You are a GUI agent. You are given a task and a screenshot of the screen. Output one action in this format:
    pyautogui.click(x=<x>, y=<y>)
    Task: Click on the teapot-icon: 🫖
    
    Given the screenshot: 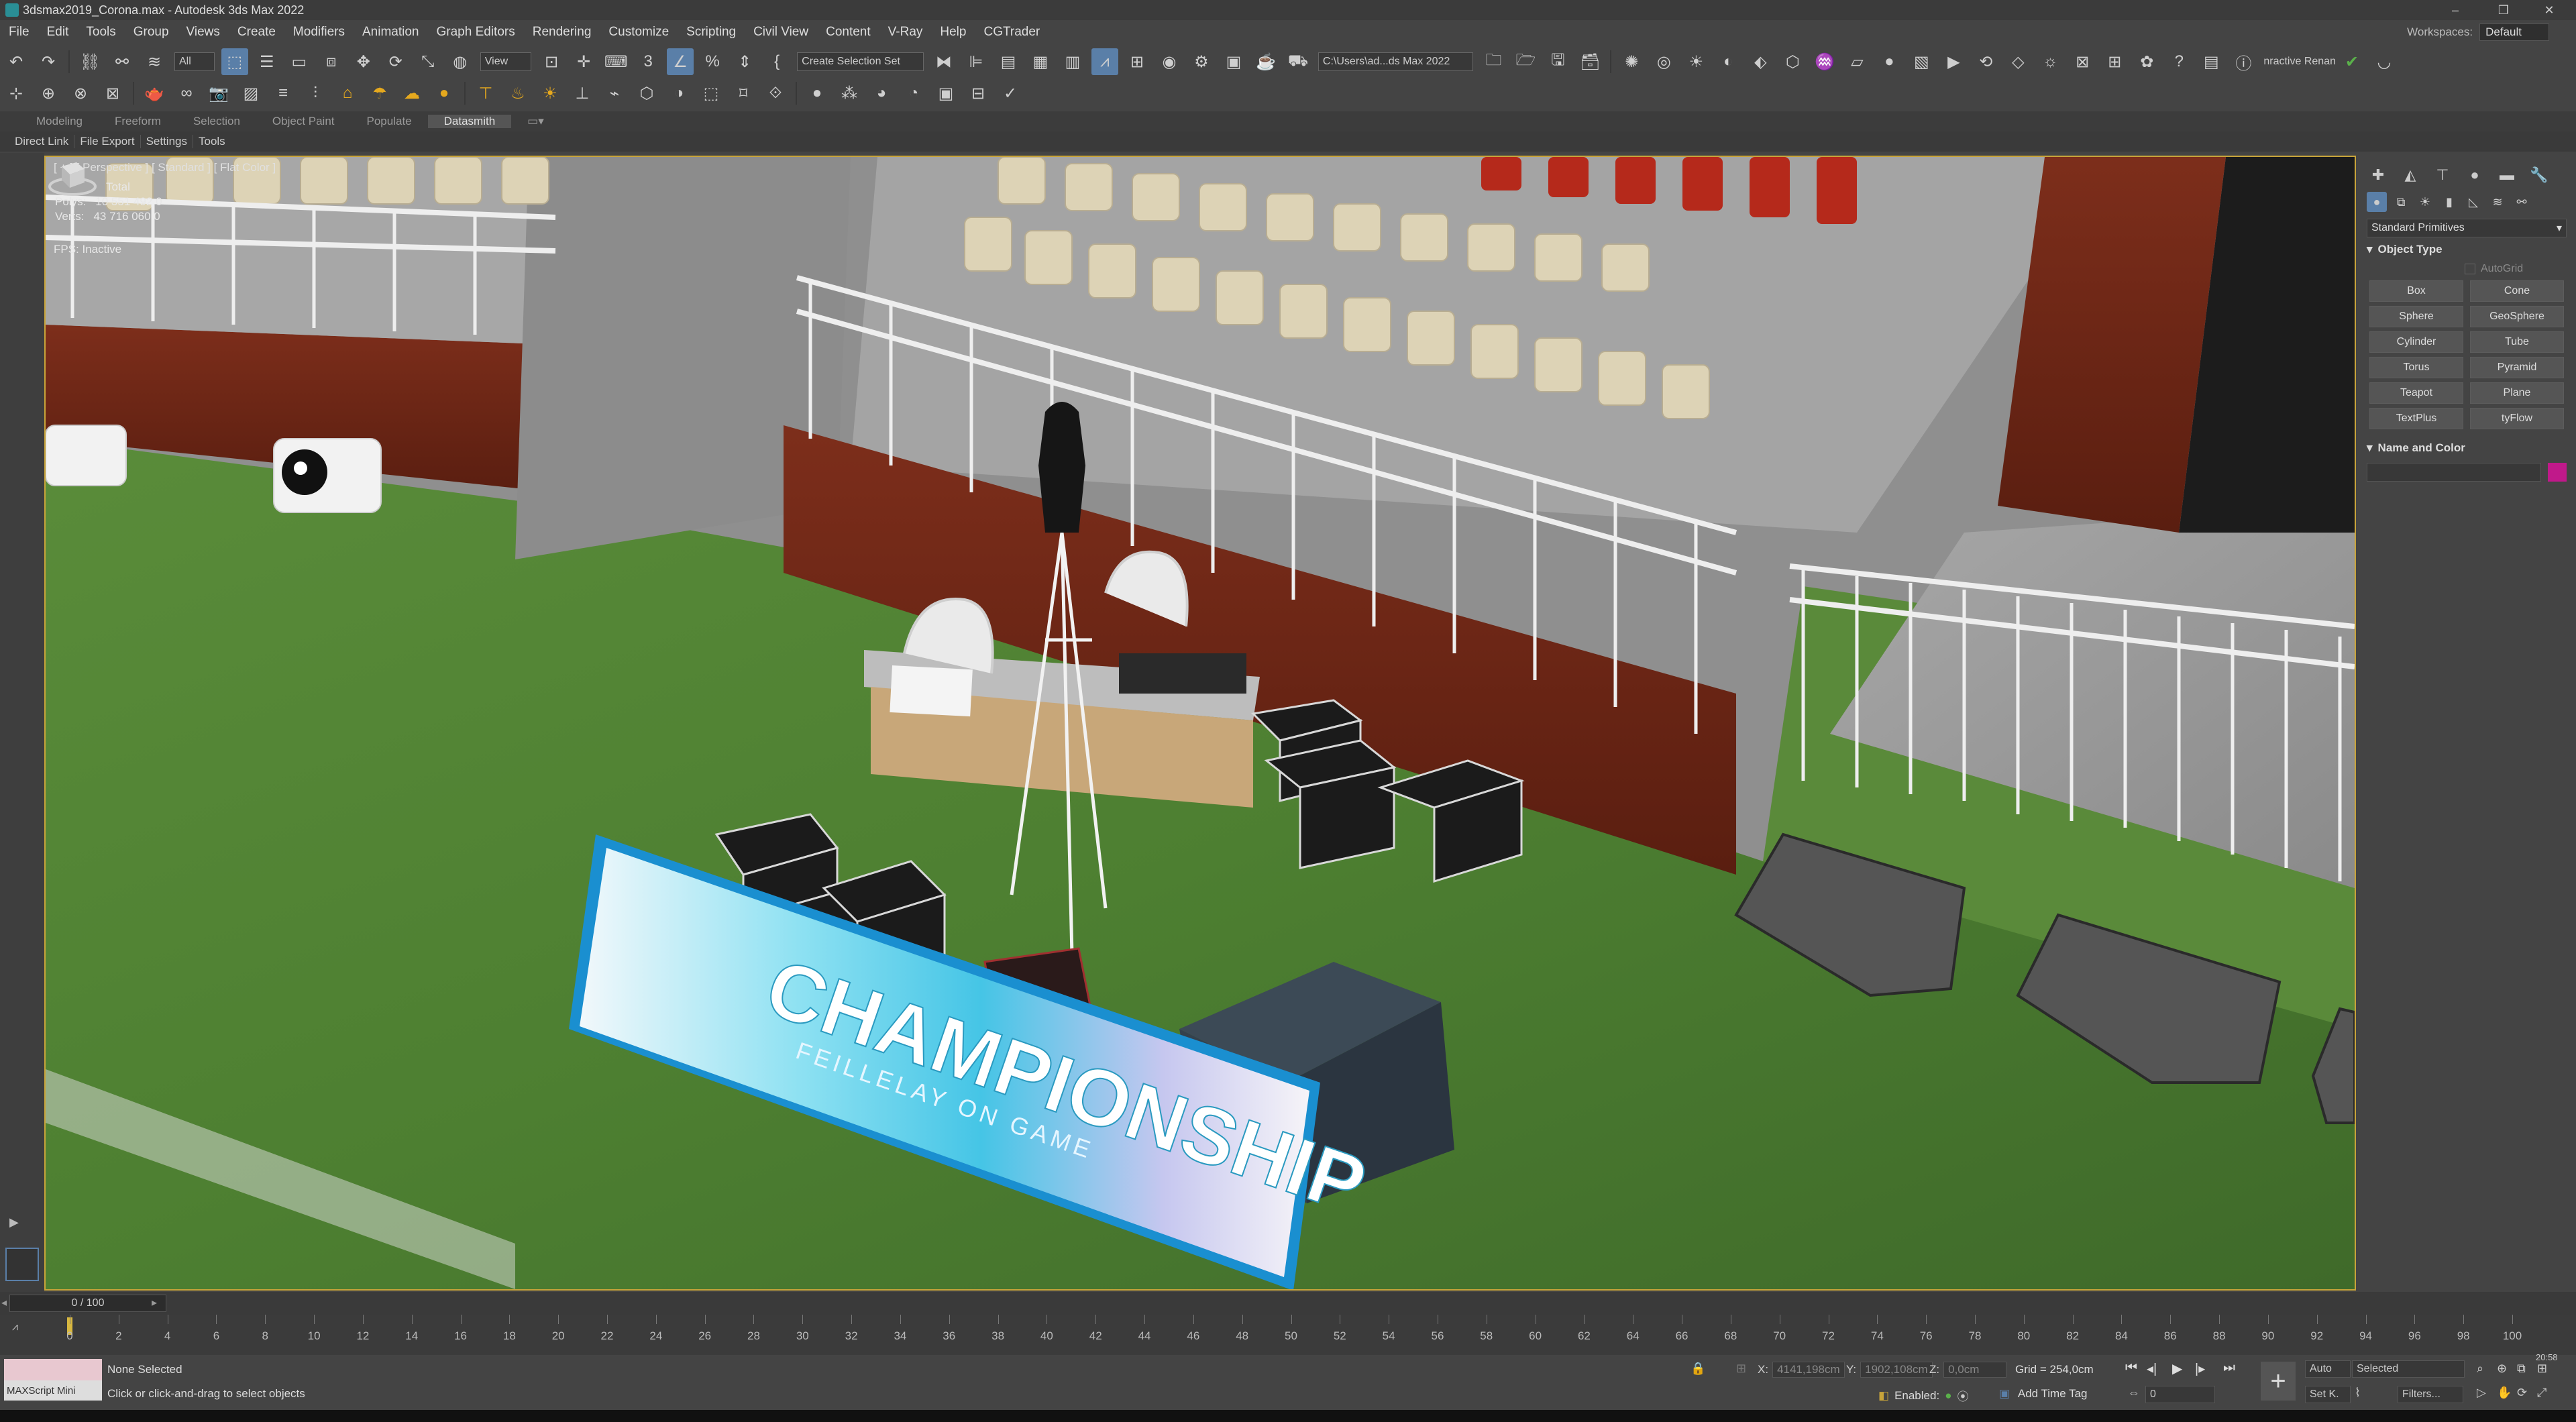 What is the action you would take?
    pyautogui.click(x=154, y=94)
    